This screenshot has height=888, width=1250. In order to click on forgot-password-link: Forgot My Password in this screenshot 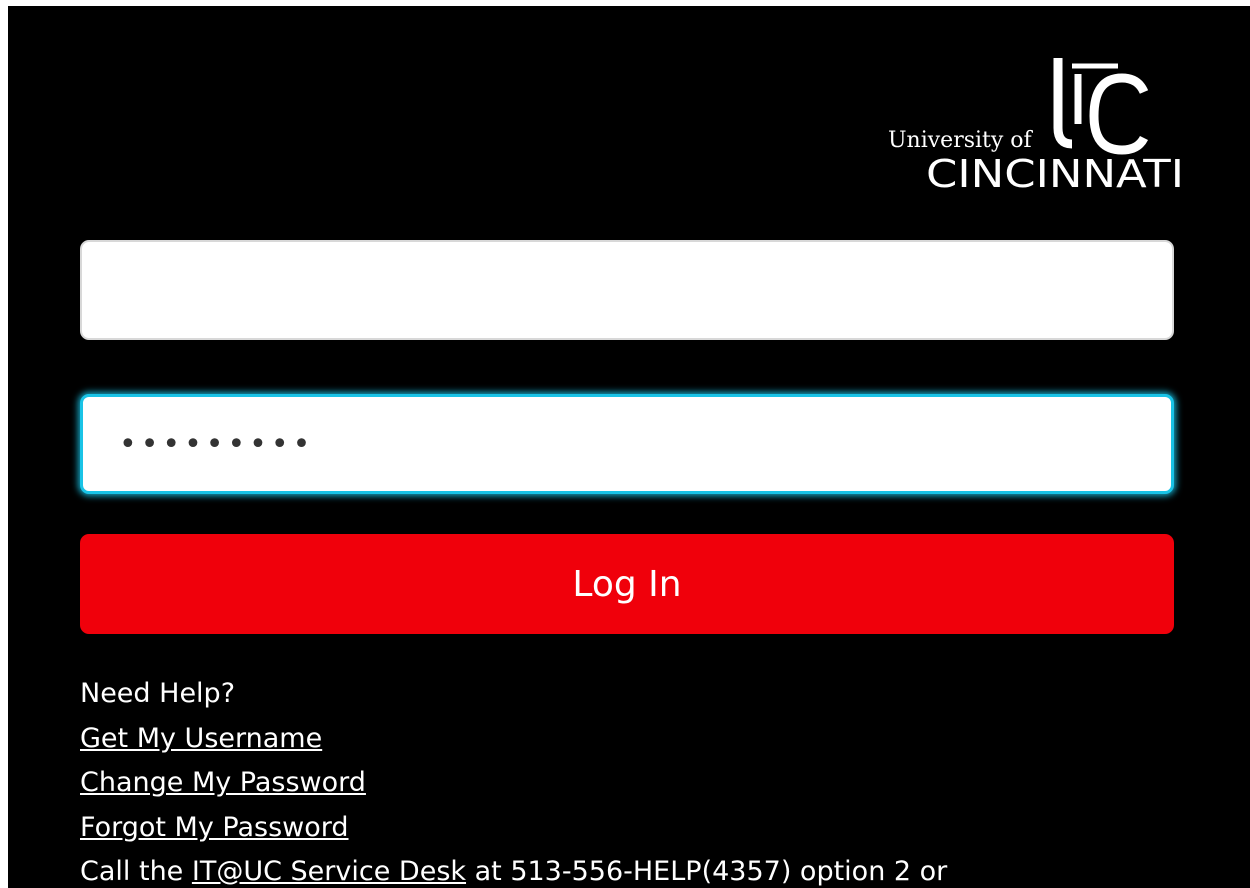, I will do `click(214, 827)`.